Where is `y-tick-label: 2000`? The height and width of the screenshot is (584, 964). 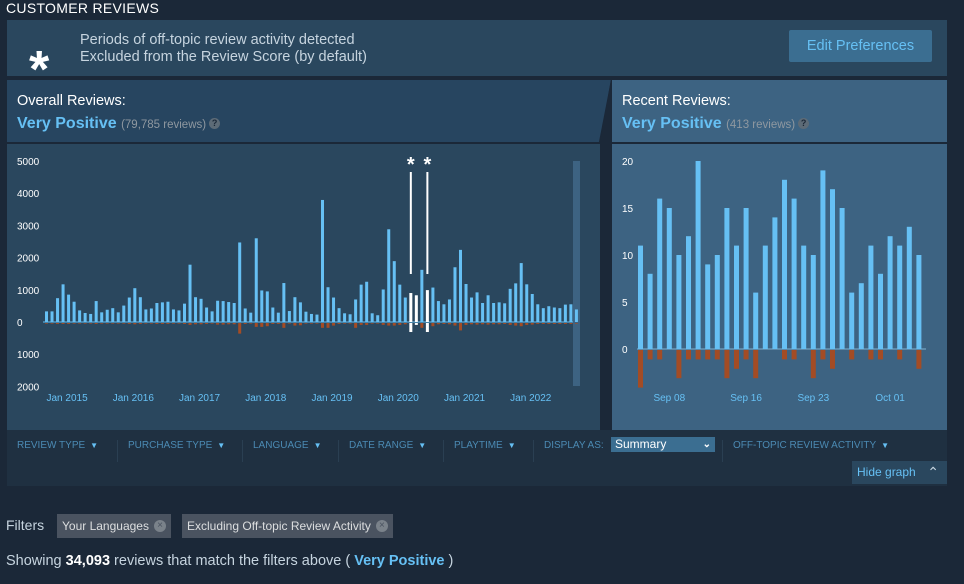 y-tick-label: 2000 is located at coordinates (28, 387).